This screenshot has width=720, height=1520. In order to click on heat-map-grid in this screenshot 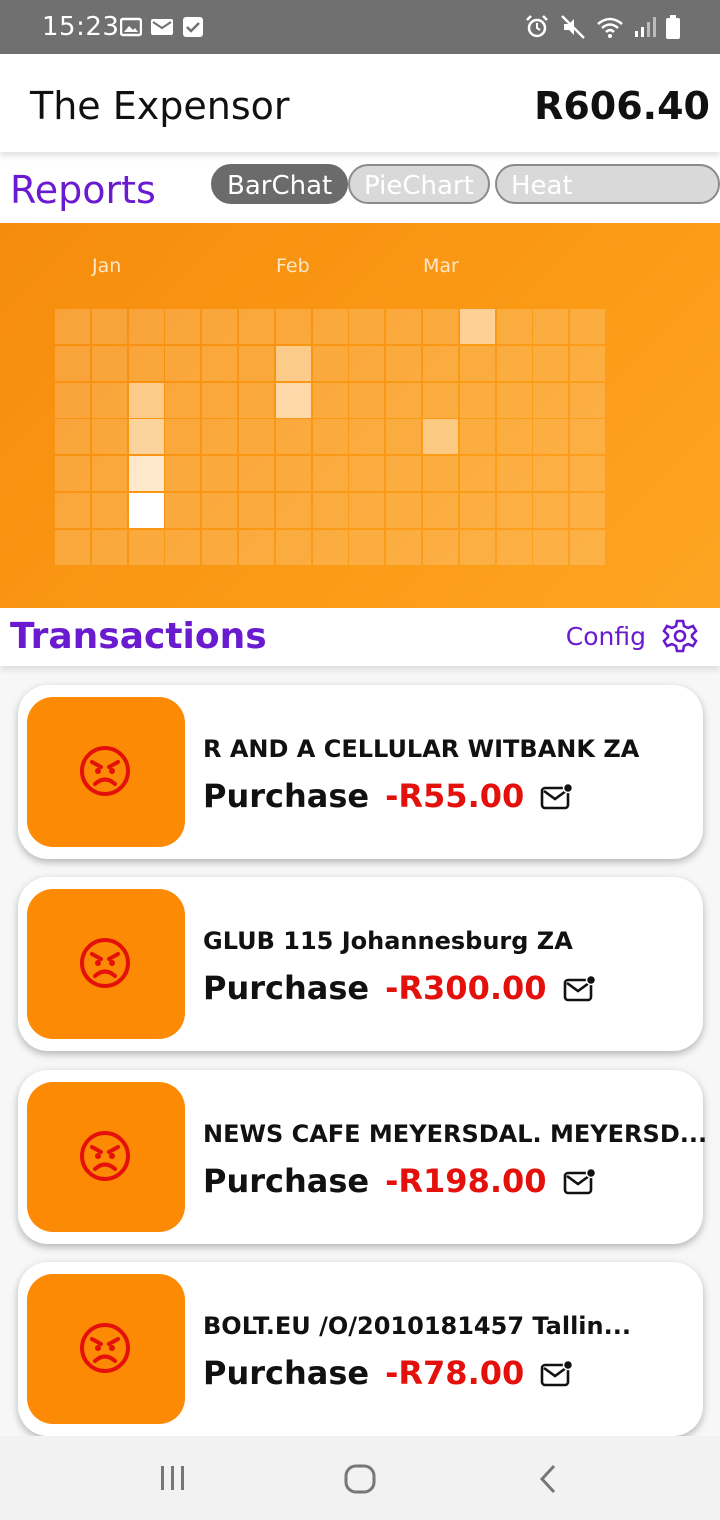, I will do `click(330, 438)`.